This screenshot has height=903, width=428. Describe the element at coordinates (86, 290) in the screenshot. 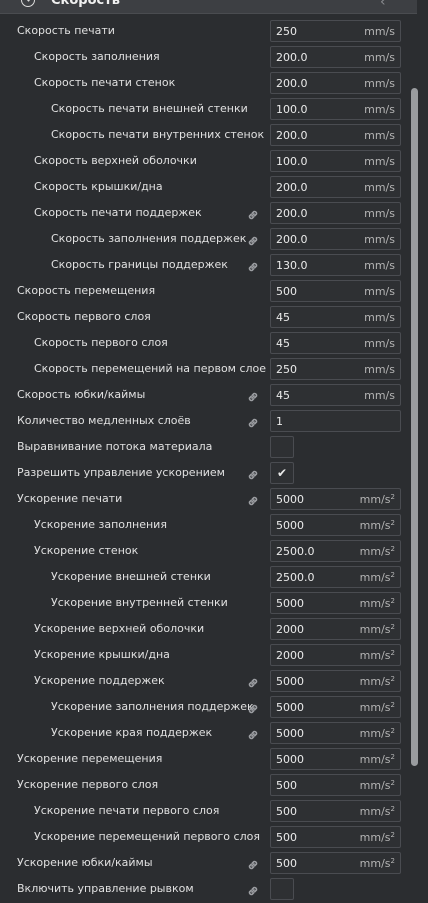

I see `setting-label: Скорость перемещения` at that location.